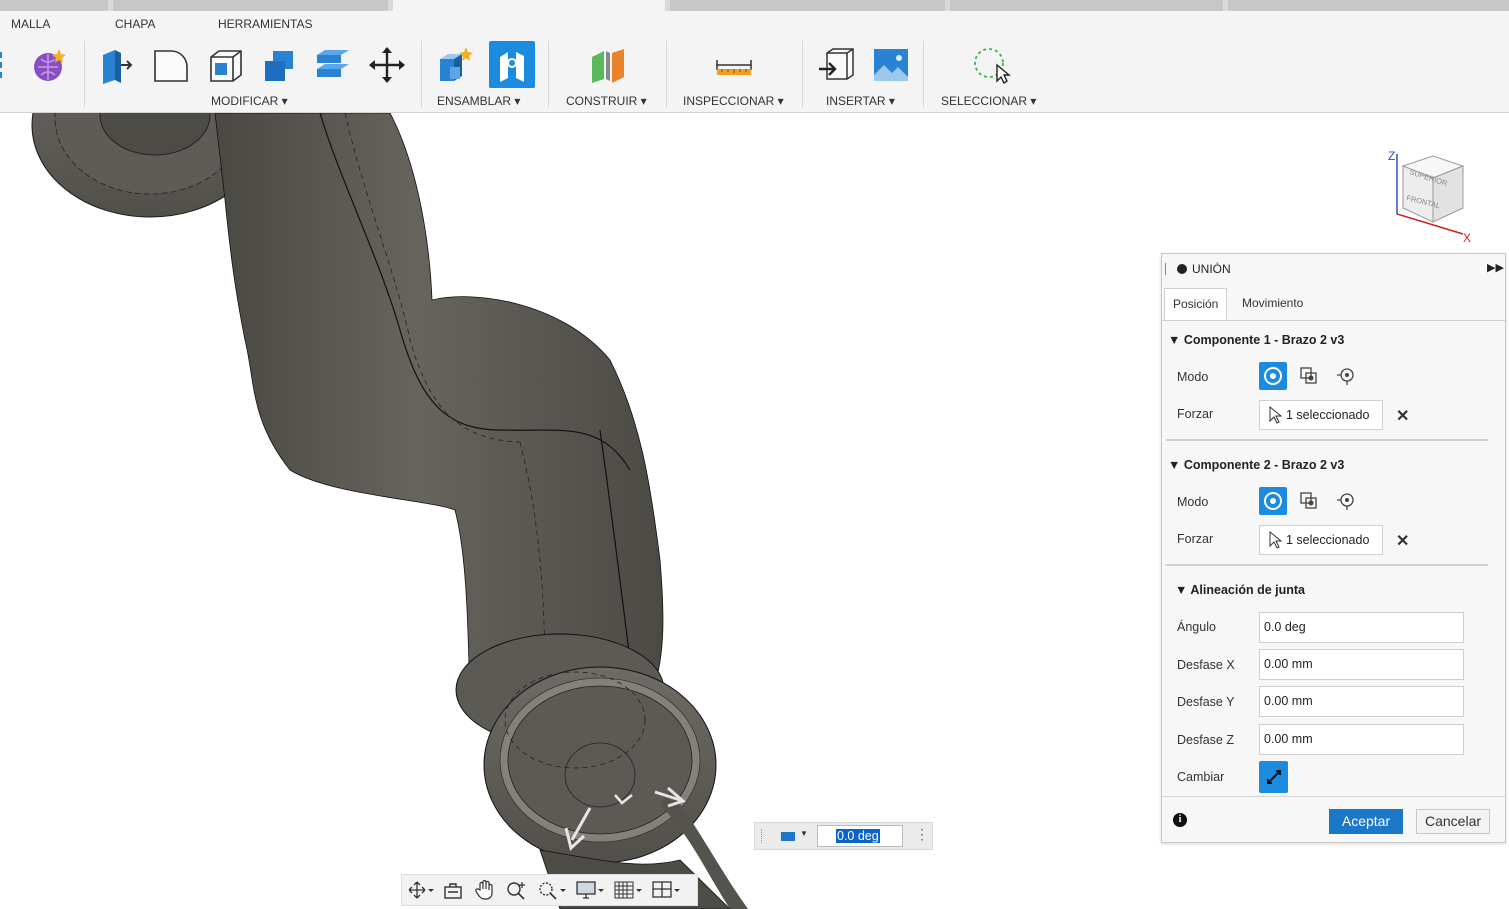 Image resolution: width=1509 pixels, height=909 pixels. Describe the element at coordinates (1361, 664) in the screenshot. I see `offset-x-input: 0.00 mm` at that location.